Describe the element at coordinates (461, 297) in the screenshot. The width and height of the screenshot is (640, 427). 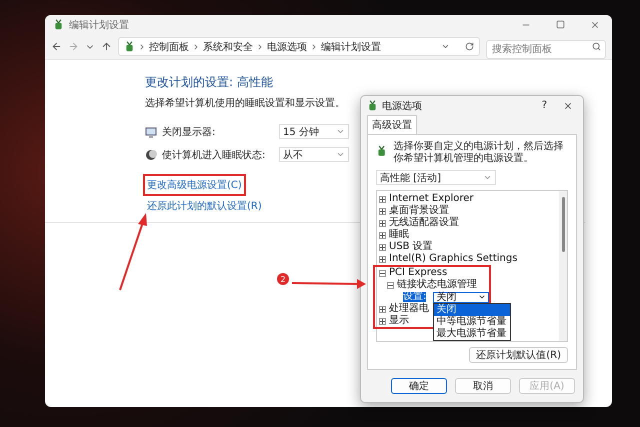
I see `setting-dropdown: 关闭` at that location.